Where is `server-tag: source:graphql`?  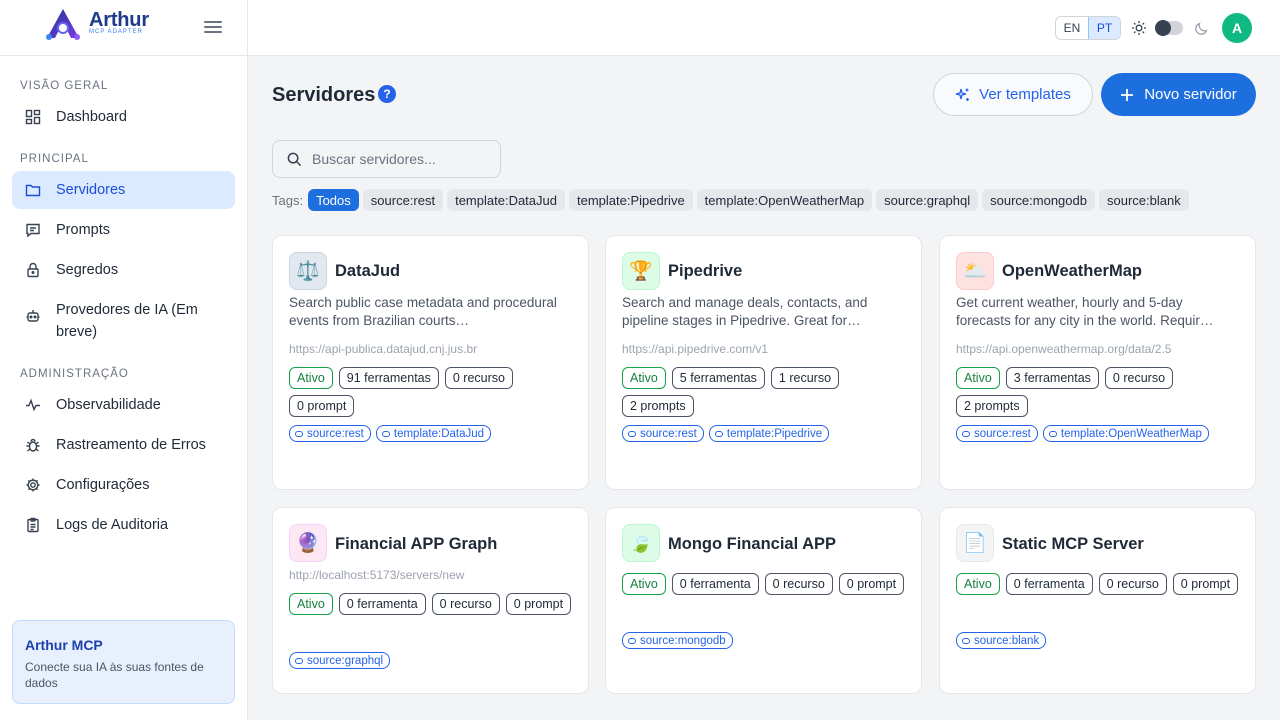 server-tag: source:graphql is located at coordinates (340, 660).